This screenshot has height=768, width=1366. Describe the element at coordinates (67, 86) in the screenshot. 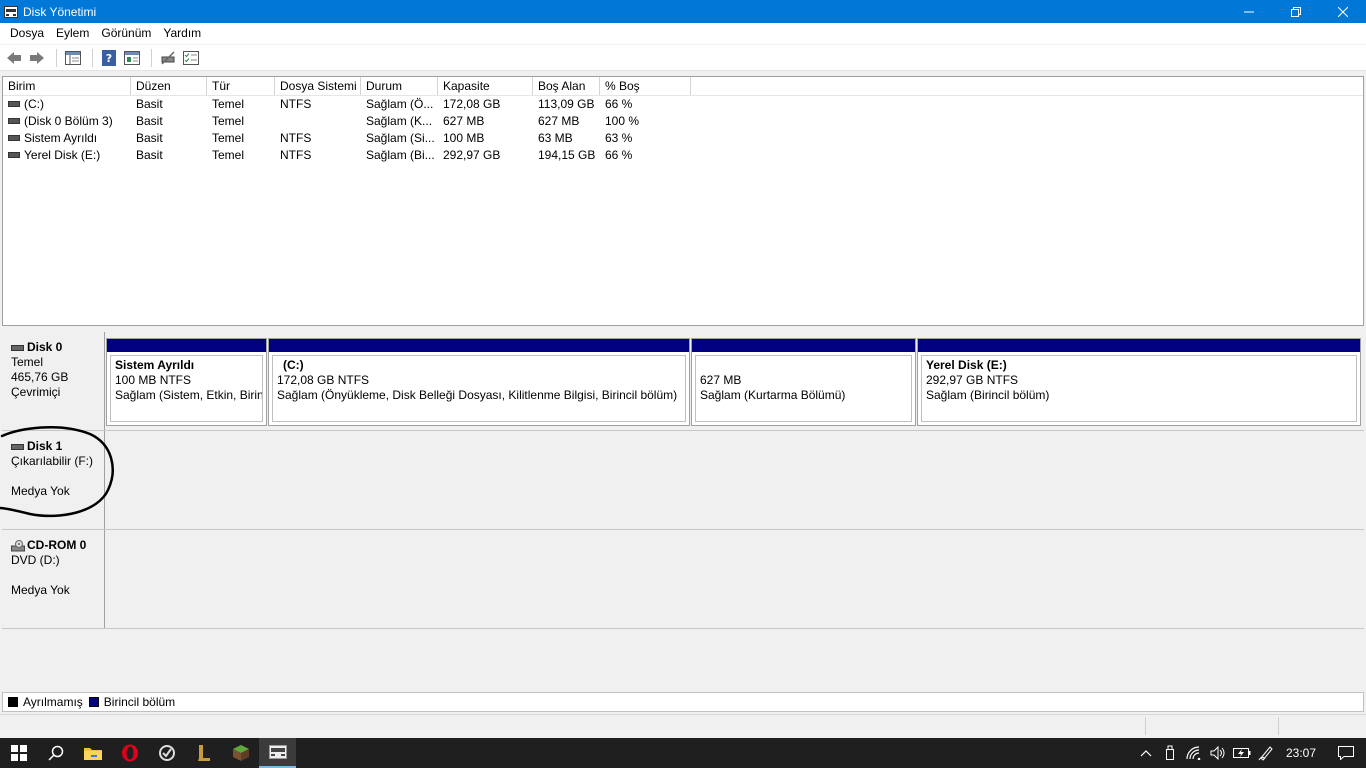

I see `column-header-birim: Birim` at that location.